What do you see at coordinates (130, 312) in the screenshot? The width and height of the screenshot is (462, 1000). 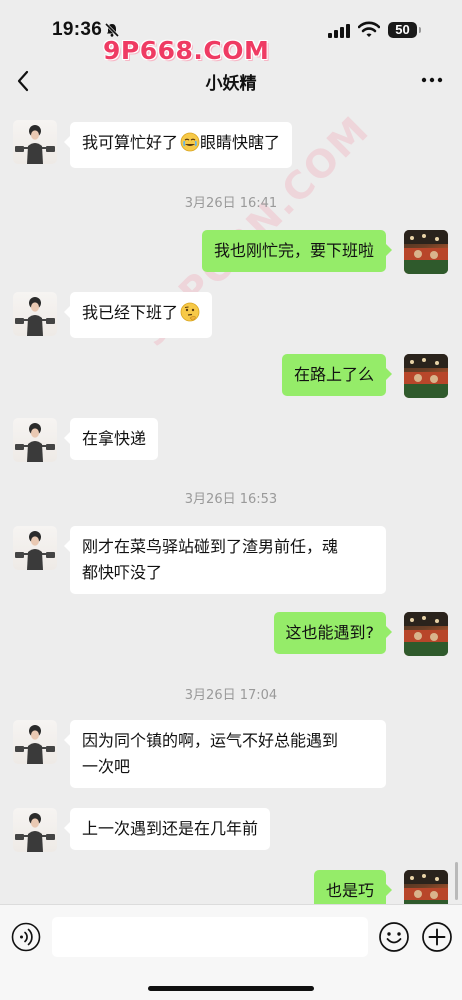 I see `message-text: 我已经下班了` at bounding box center [130, 312].